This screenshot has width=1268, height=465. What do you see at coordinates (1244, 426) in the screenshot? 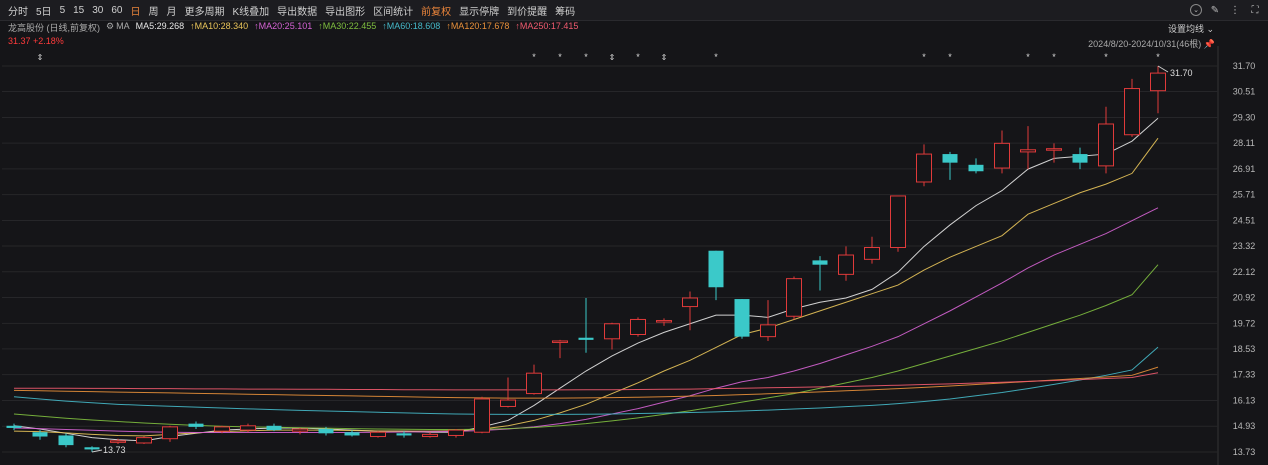
I see `y-tick-label: 14.93` at bounding box center [1244, 426].